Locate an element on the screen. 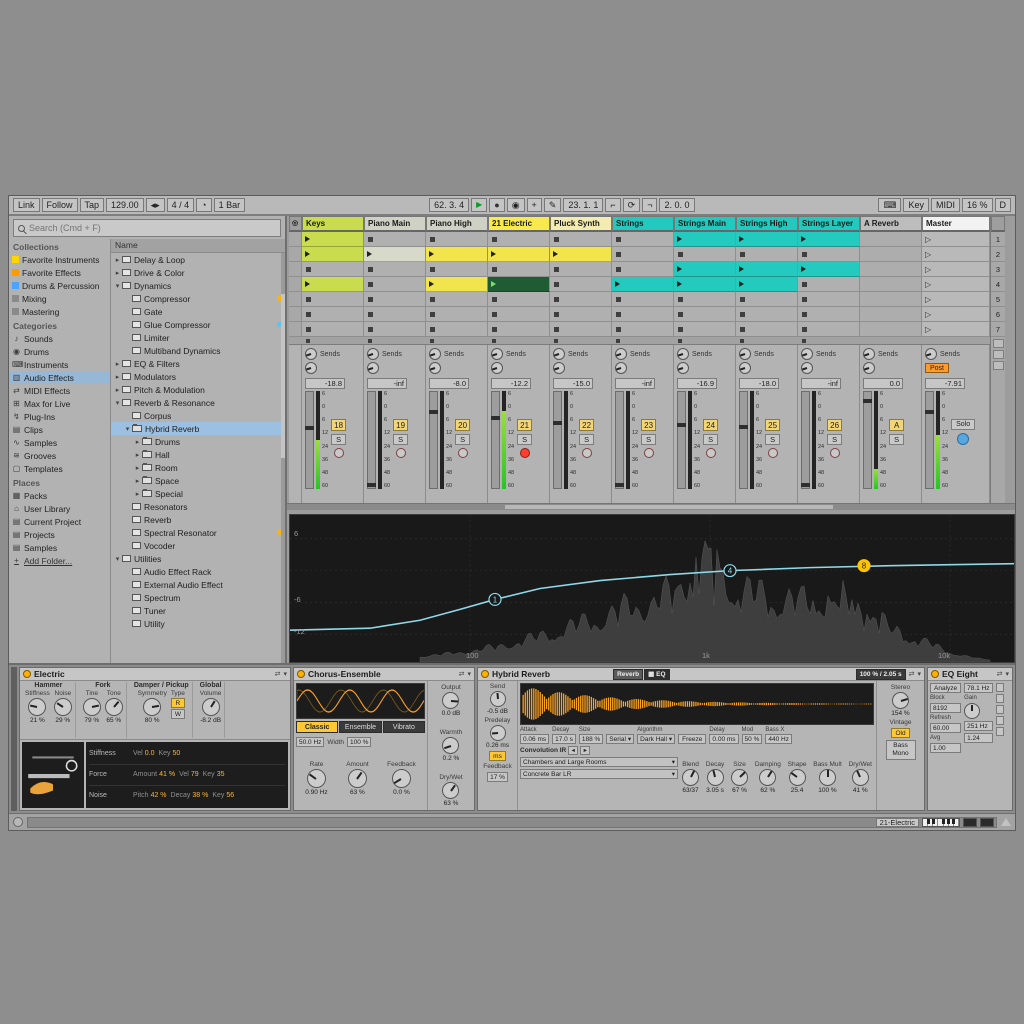 This screenshot has height=1024, width=1024. analyze-button: Analyze is located at coordinates (946, 688).